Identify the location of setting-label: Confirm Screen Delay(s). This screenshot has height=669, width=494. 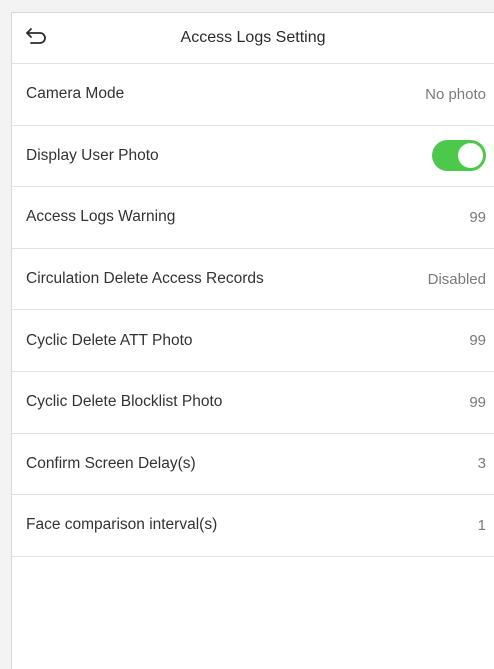
(111, 463).